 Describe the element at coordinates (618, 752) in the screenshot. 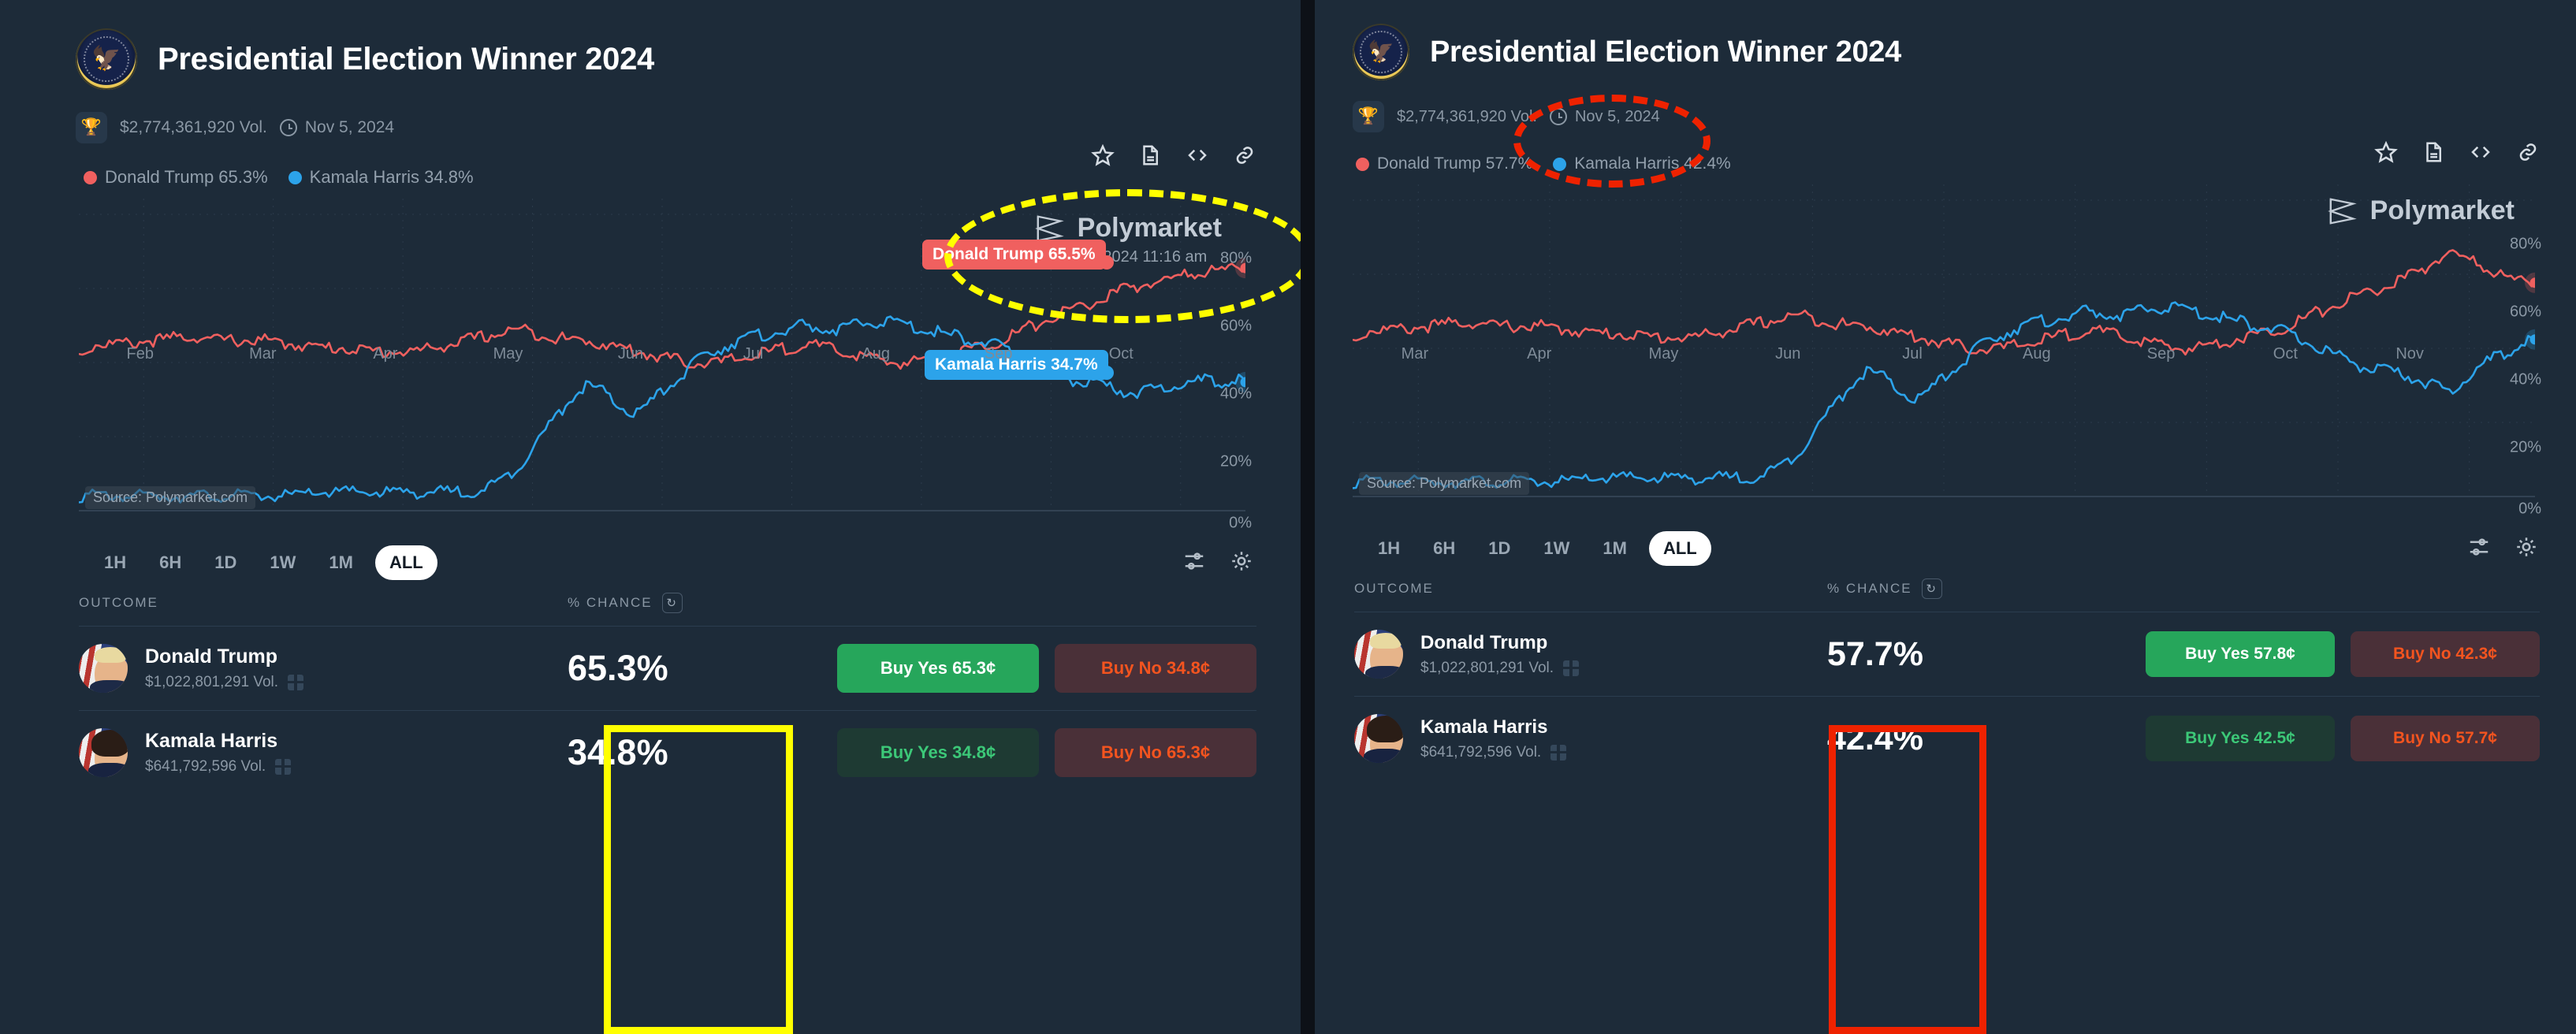

I see `outcome-chance: 34.8%` at that location.